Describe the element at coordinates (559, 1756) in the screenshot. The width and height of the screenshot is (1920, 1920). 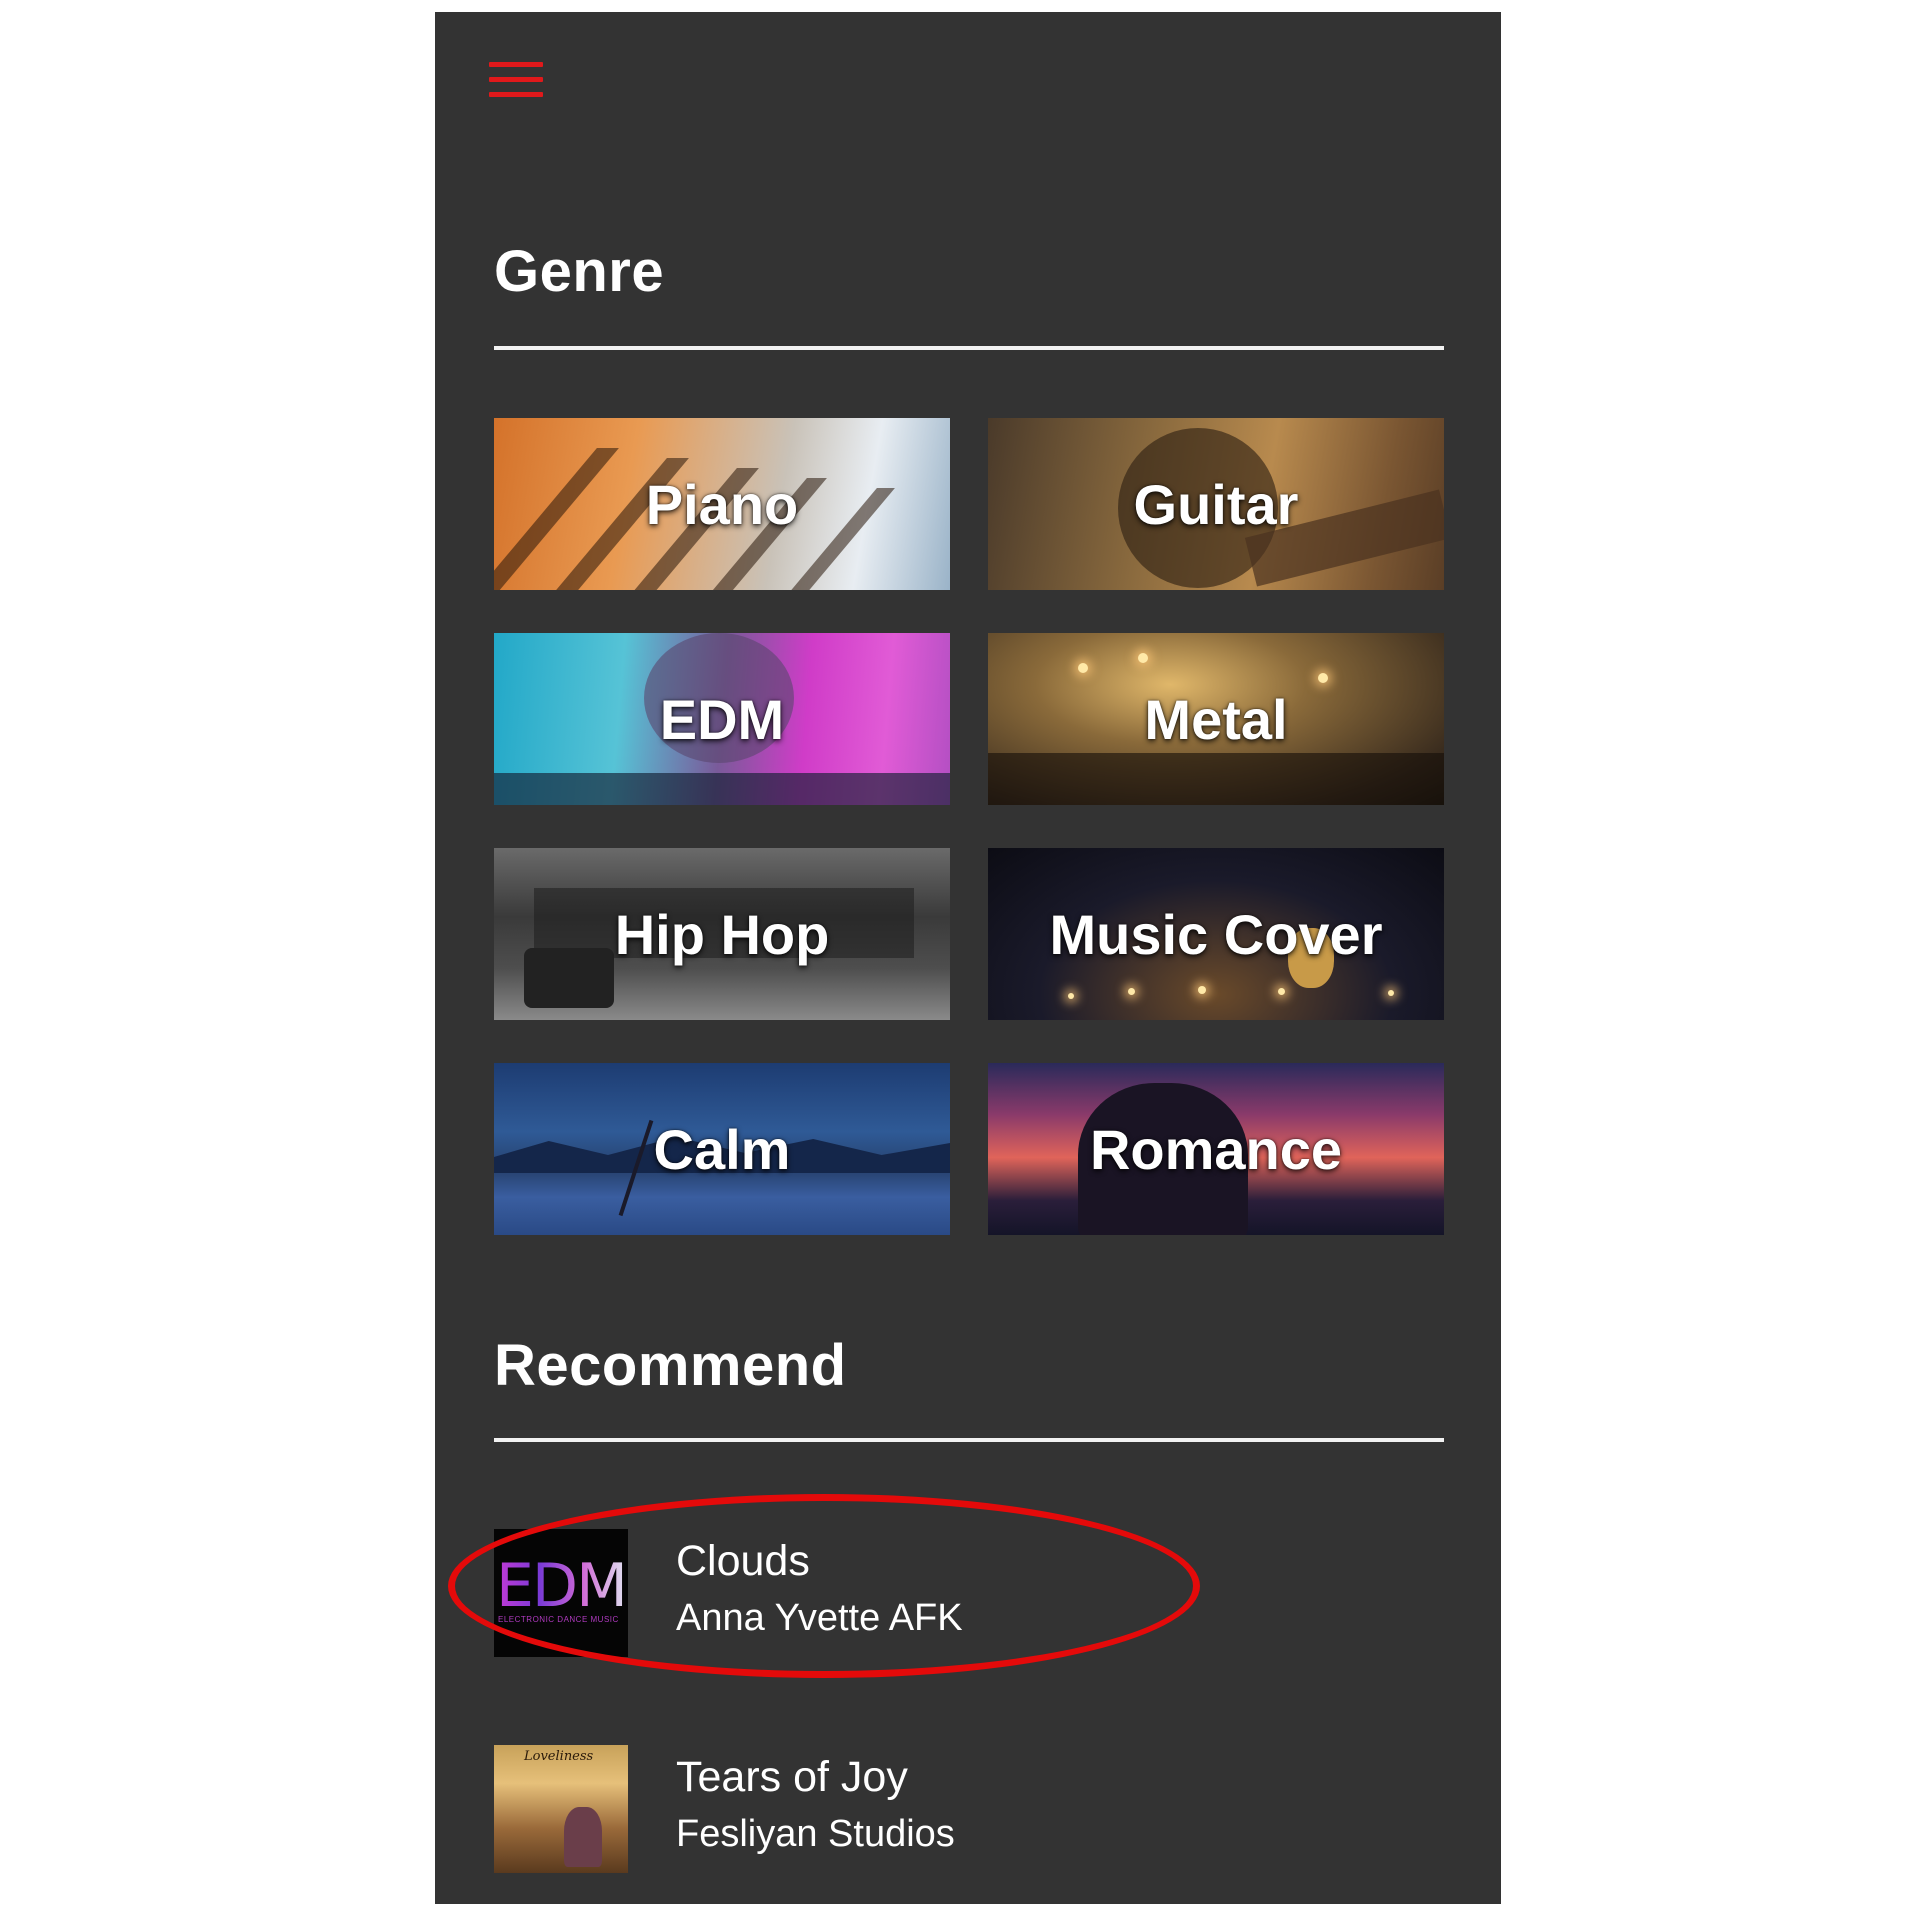
I see `album-cover-text: Loveliness` at that location.